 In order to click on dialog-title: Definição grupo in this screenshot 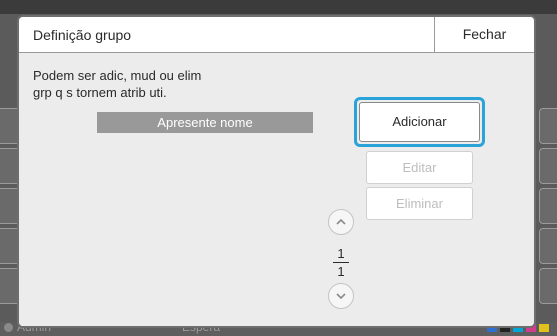, I will do `click(82, 35)`.